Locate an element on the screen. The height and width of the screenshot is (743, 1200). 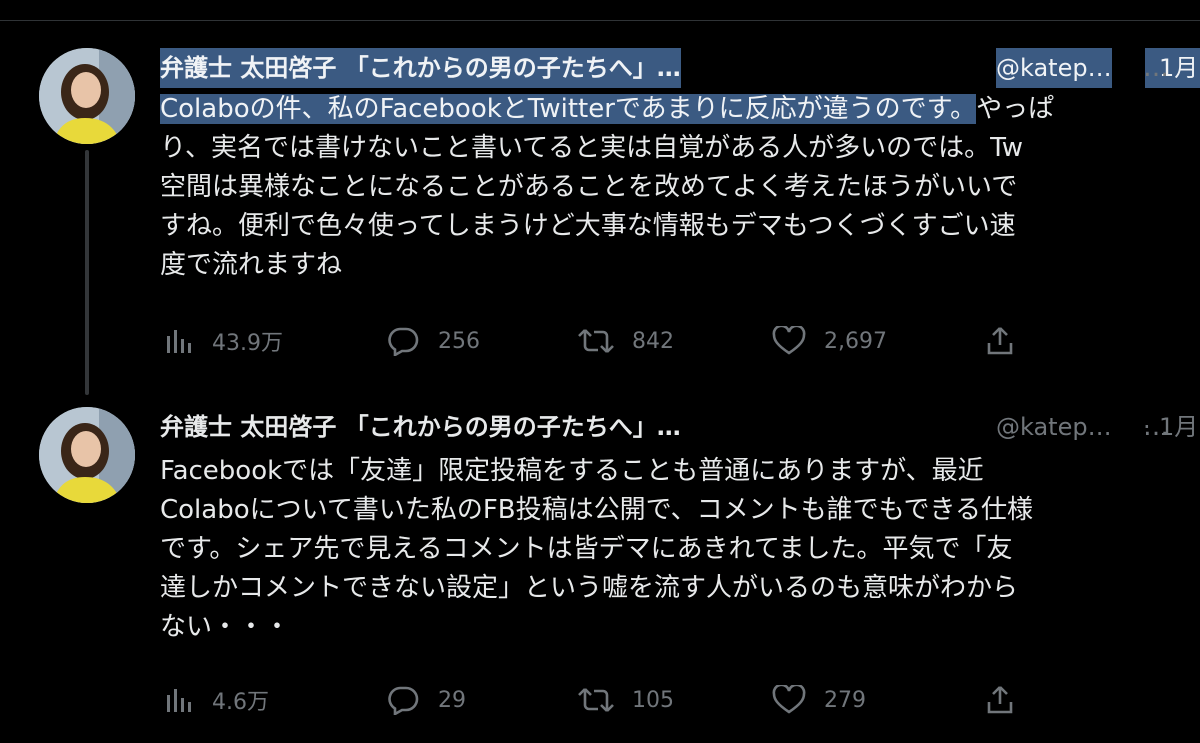
tweet-text-line: Facebookでは「友達」限定投稿をすることも普通にありますが、最近 is located at coordinates (572, 471).